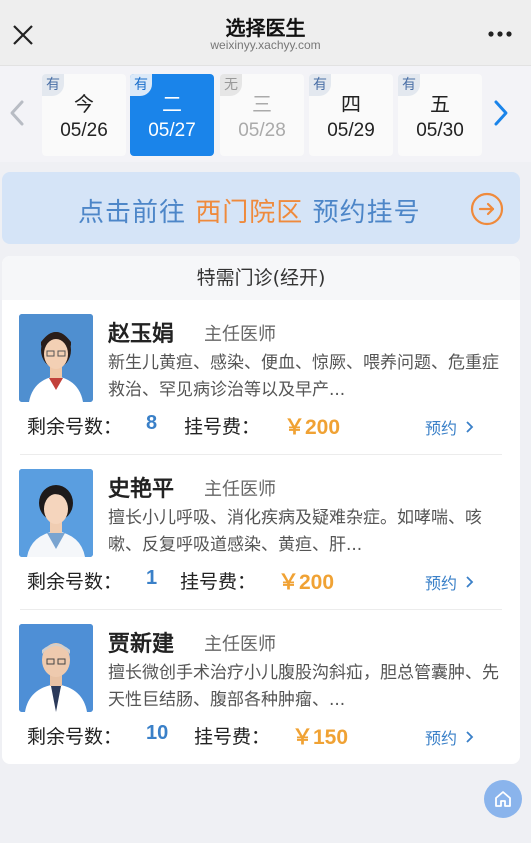 This screenshot has width=531, height=843. Describe the element at coordinates (440, 130) in the screenshot. I see `date-label: 05/30` at that location.